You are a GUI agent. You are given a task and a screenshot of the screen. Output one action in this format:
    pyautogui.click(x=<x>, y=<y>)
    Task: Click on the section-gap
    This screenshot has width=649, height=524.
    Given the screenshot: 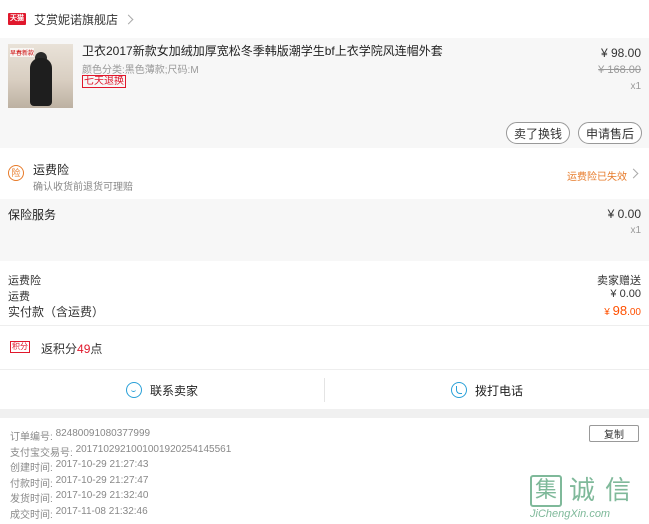 What is the action you would take?
    pyautogui.click(x=324, y=413)
    